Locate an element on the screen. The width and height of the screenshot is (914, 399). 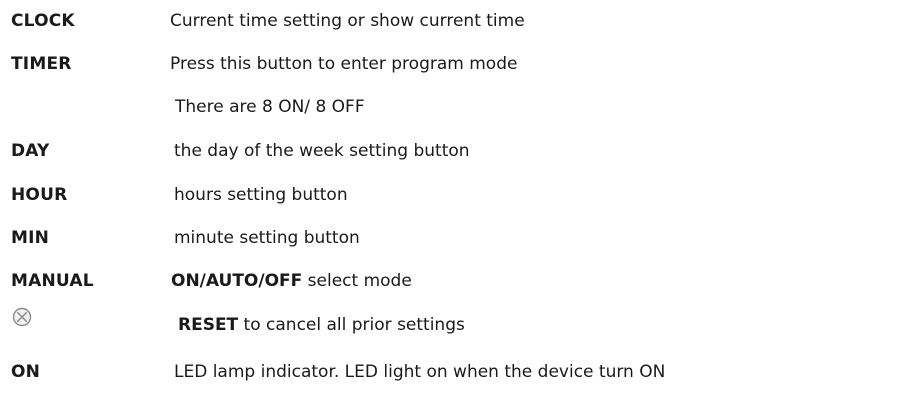
description-manual-bold: ON/AUTO/OFF is located at coordinates (237, 281).